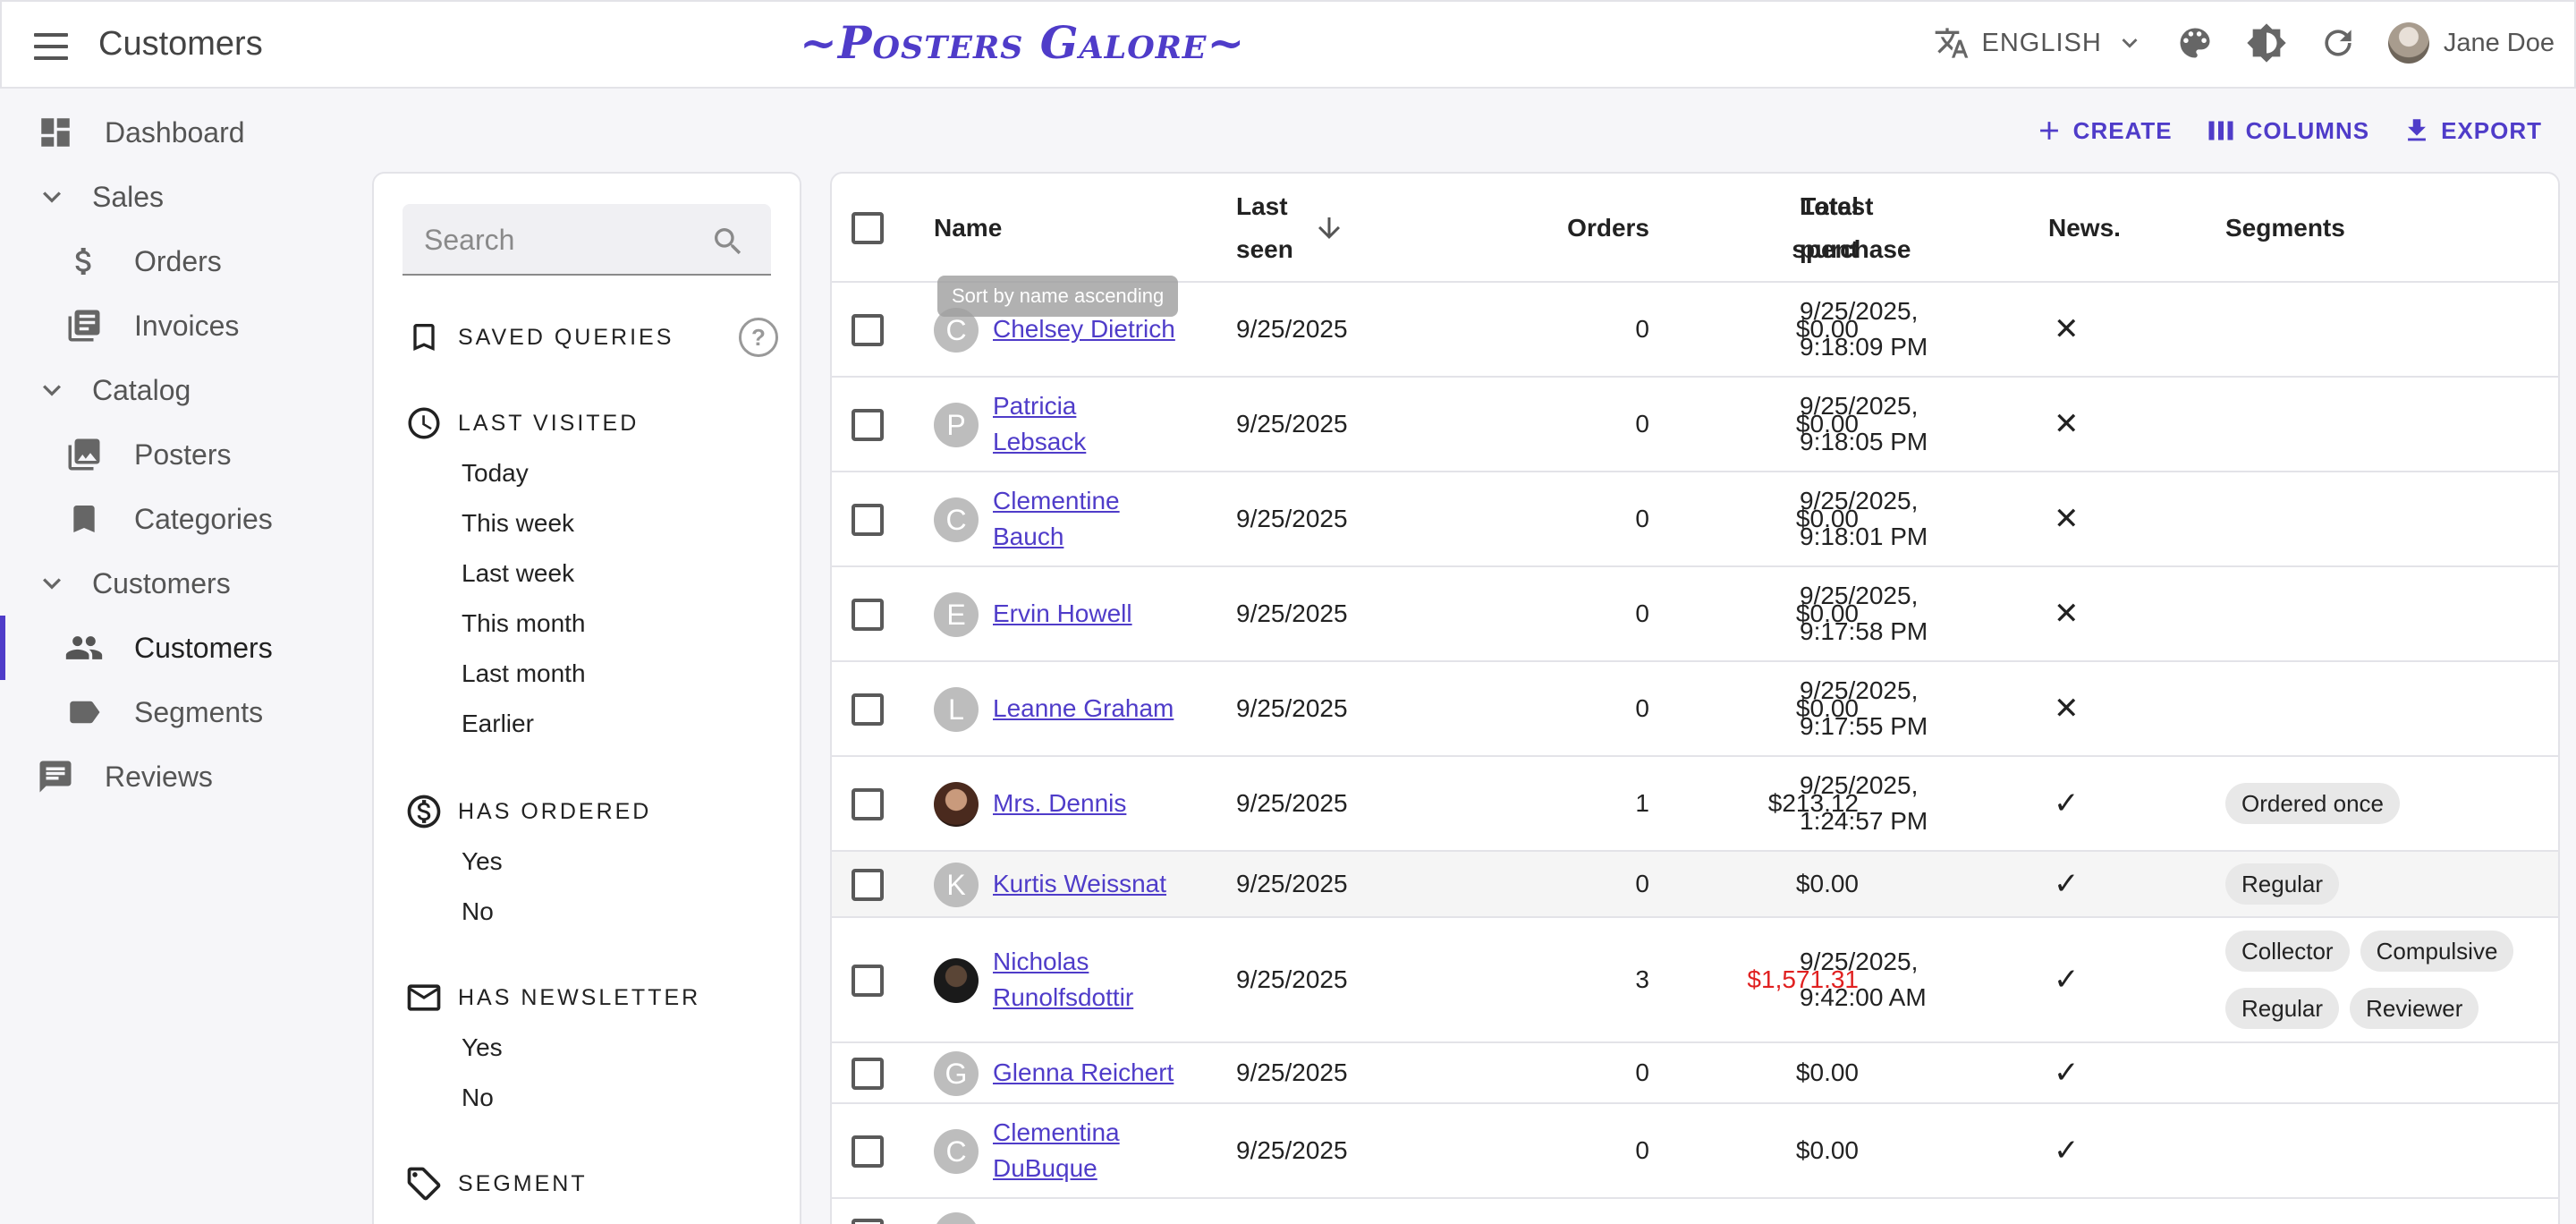 Image resolution: width=2576 pixels, height=1224 pixels. Describe the element at coordinates (590, 912) in the screenshot. I see `filter-ordered-no: No` at that location.